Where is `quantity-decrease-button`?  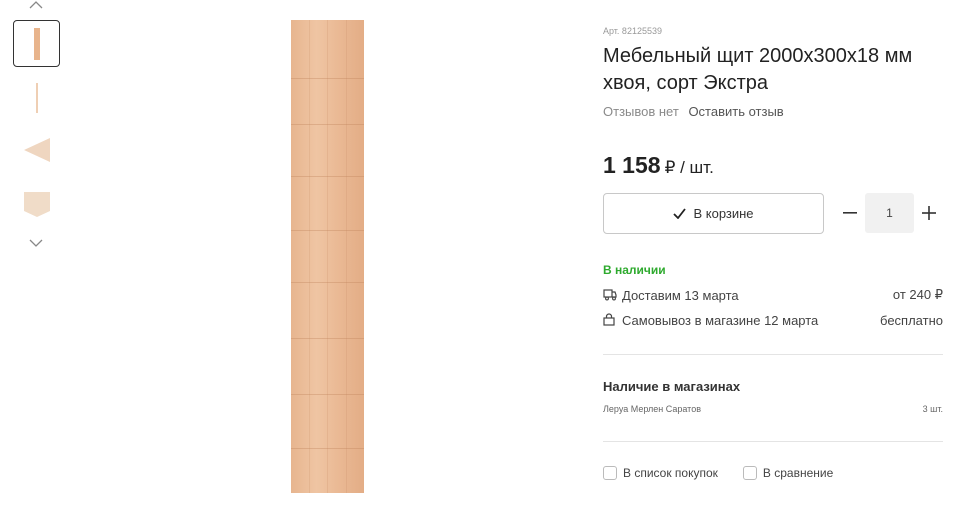
quantity-decrease-button is located at coordinates (850, 213).